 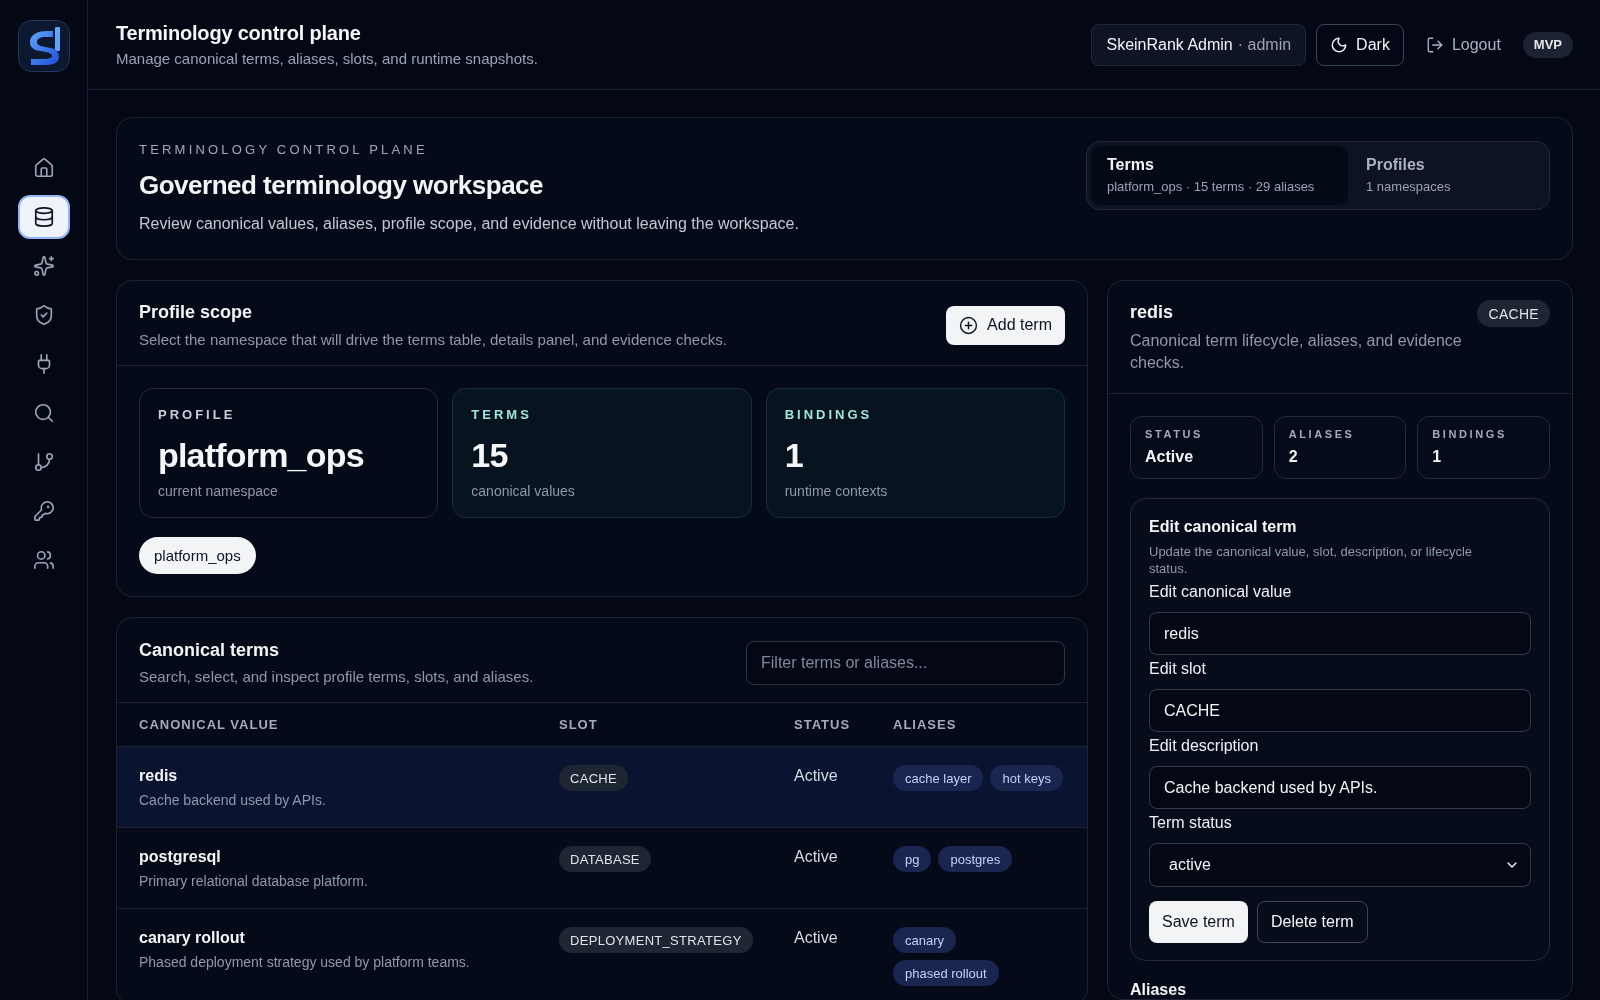 What do you see at coordinates (578, 724) in the screenshot?
I see `column-header: SLOT` at bounding box center [578, 724].